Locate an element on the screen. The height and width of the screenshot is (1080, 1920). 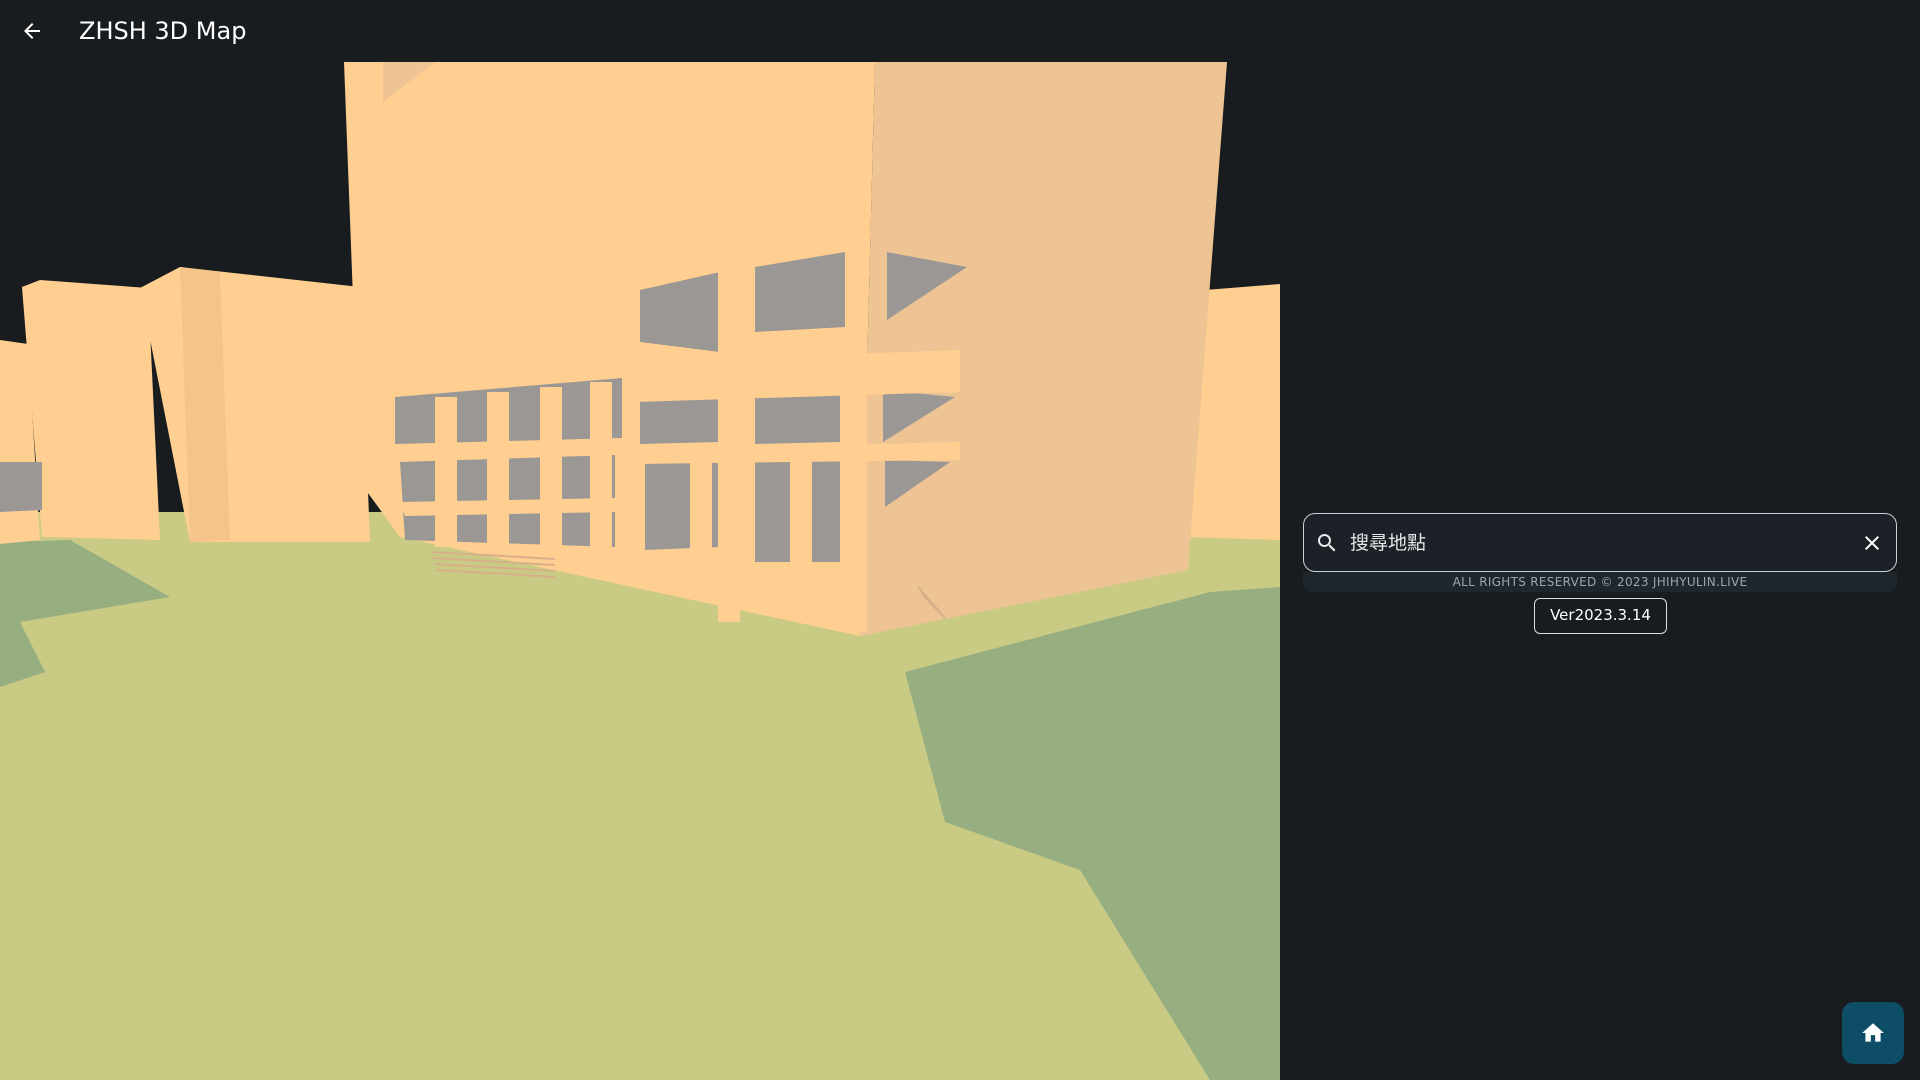
search-icon is located at coordinates (1327, 543).